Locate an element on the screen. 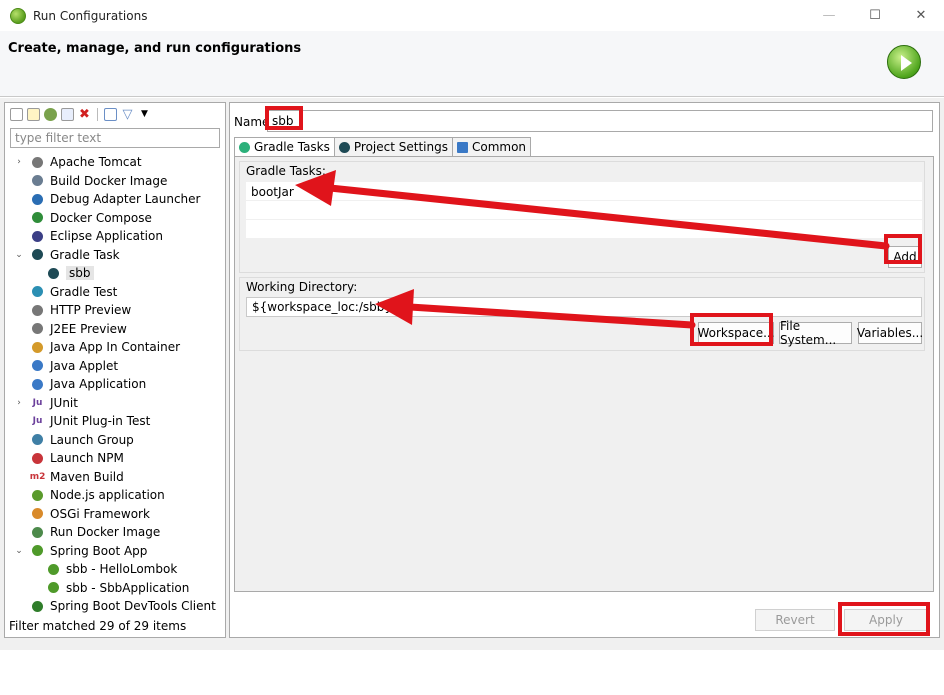 The width and height of the screenshot is (944, 695). filter-icon: ▽ is located at coordinates (127, 114).